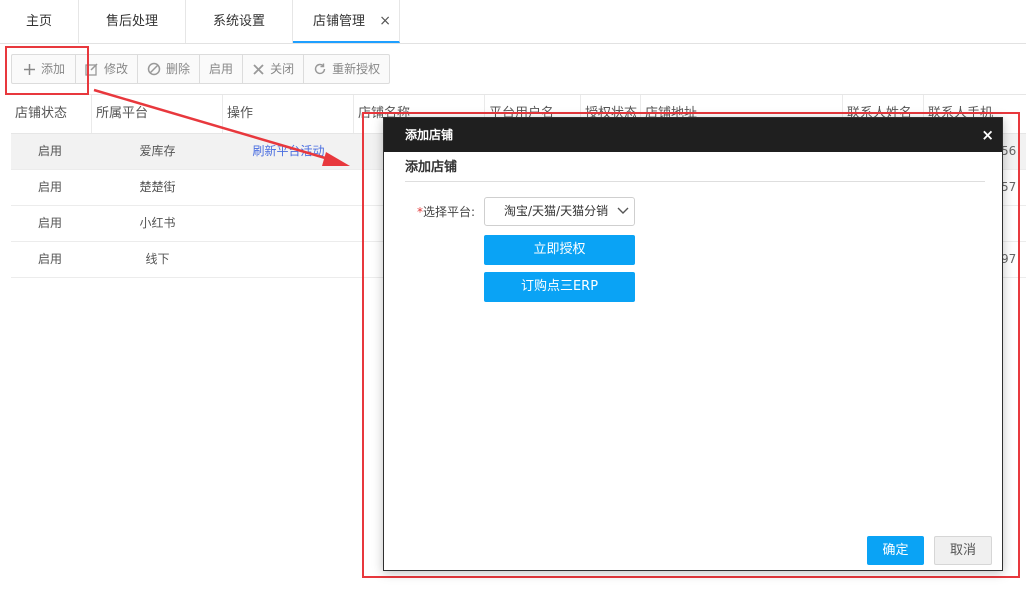  Describe the element at coordinates (987, 135) in the screenshot. I see `dialog-close-icon: ×` at that location.